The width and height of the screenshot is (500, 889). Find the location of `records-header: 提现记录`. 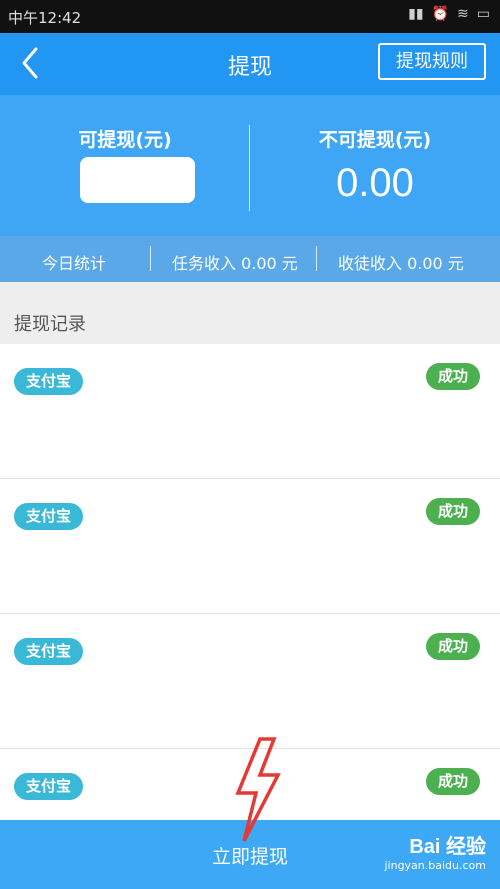

records-header: 提现记录 is located at coordinates (250, 313).